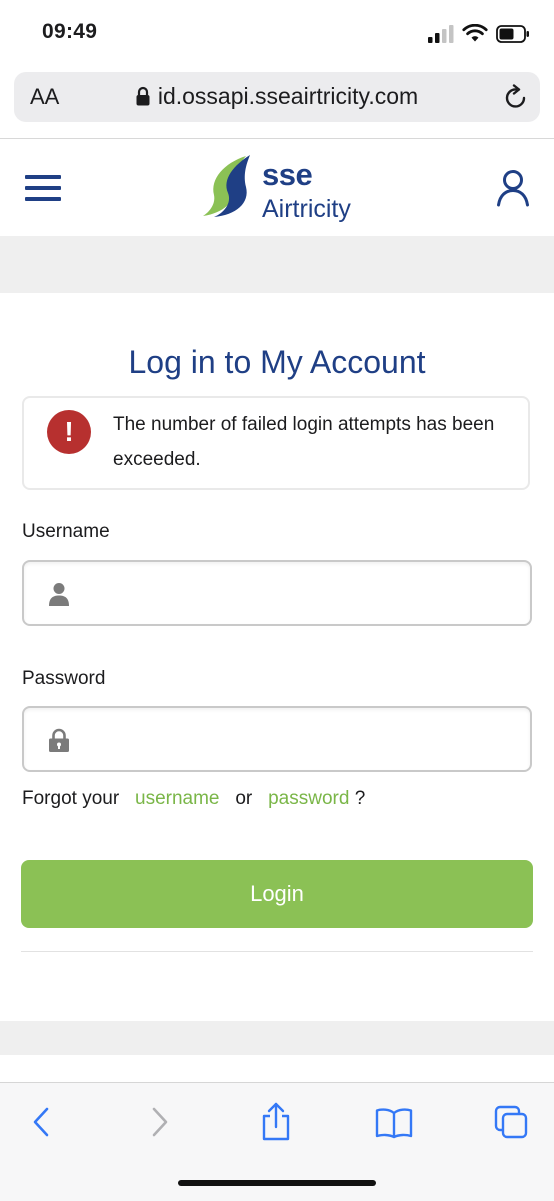 Image resolution: width=554 pixels, height=1201 pixels. Describe the element at coordinates (511, 1122) in the screenshot. I see `tabs-icon` at that location.